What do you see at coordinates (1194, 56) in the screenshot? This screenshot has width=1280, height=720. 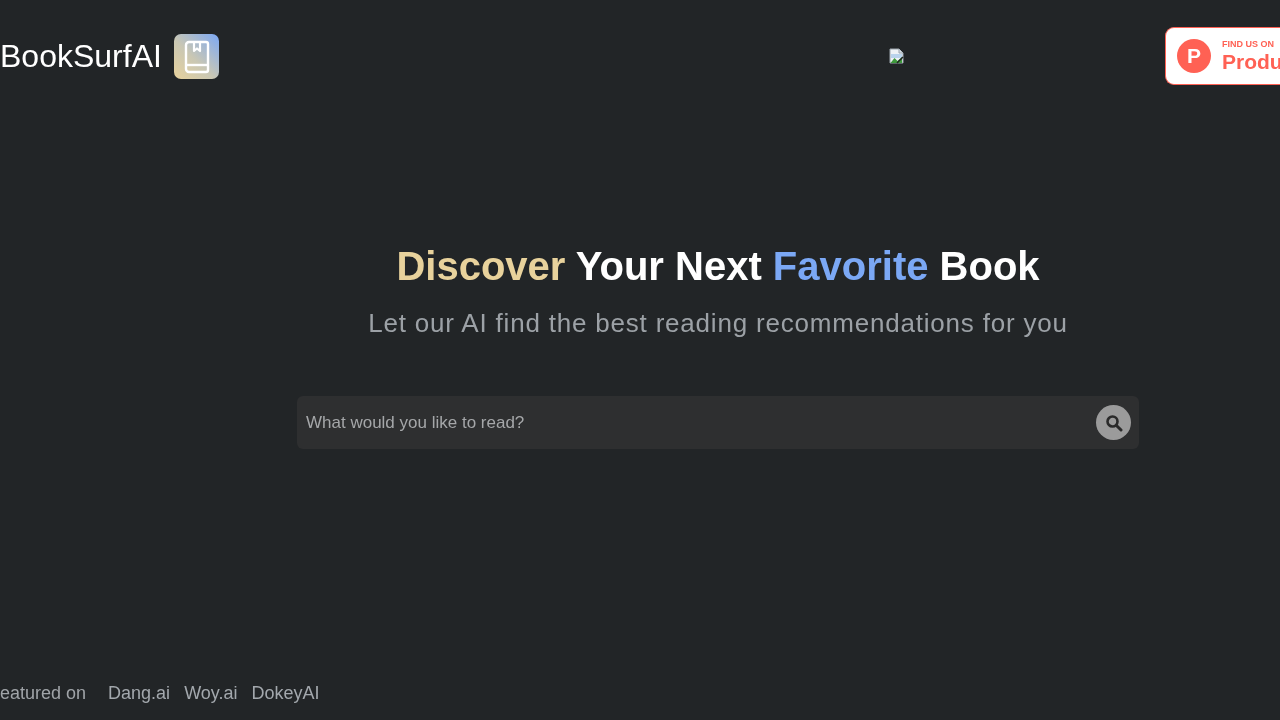 I see `p-logo-icon: P` at bounding box center [1194, 56].